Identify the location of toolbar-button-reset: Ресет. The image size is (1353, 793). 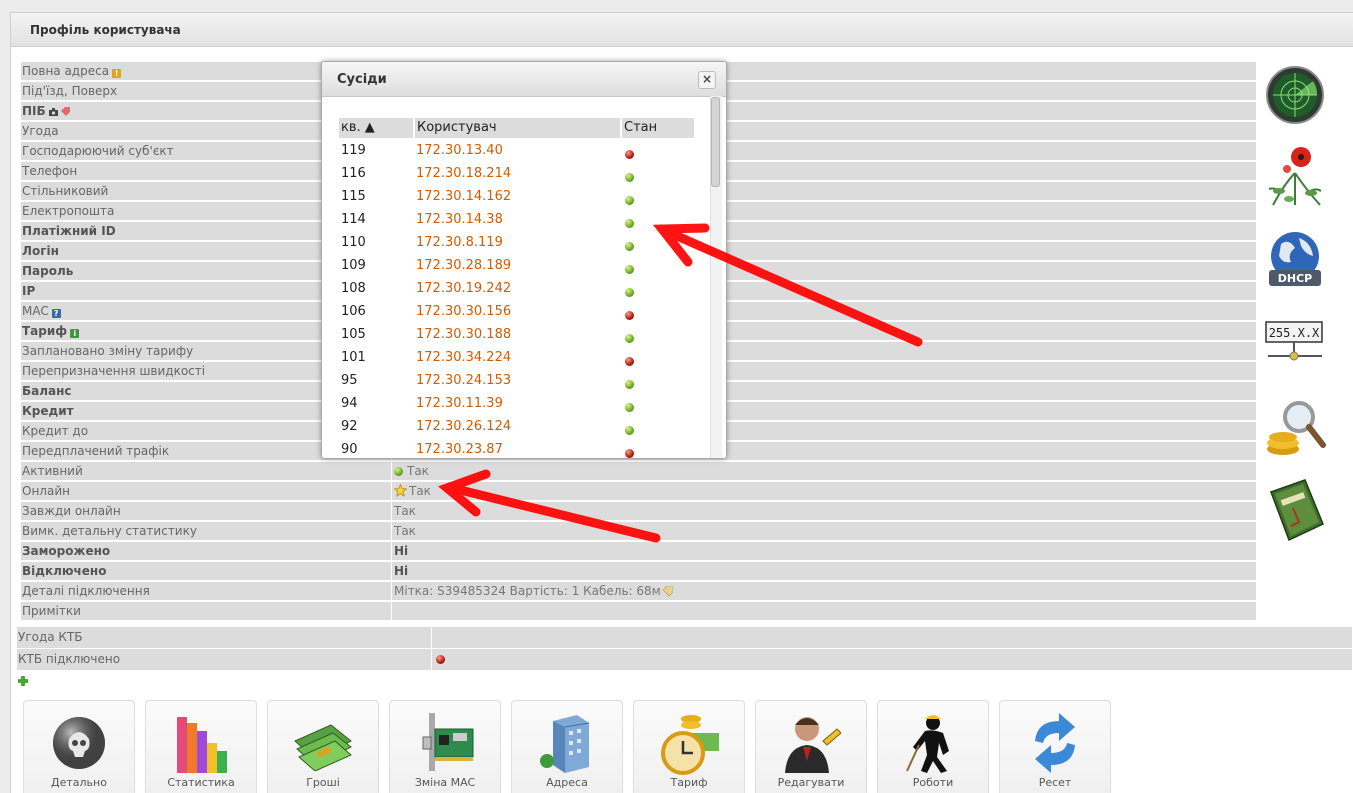
(1055, 746).